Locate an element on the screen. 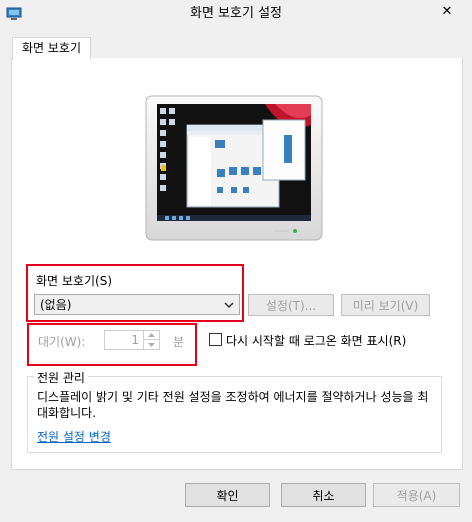 The width and height of the screenshot is (472, 522). power-management-title: 전원 관리 is located at coordinates (61, 377).